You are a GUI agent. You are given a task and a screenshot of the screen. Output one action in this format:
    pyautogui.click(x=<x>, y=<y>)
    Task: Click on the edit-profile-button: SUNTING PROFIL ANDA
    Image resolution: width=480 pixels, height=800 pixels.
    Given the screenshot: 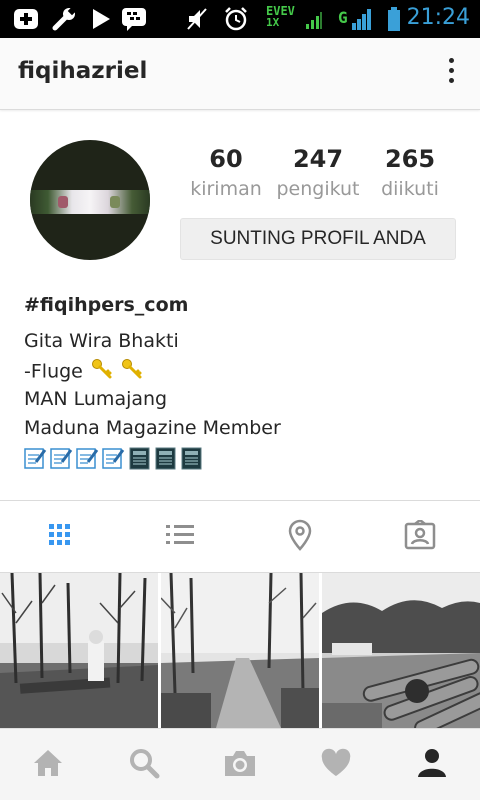 What is the action you would take?
    pyautogui.click(x=318, y=239)
    